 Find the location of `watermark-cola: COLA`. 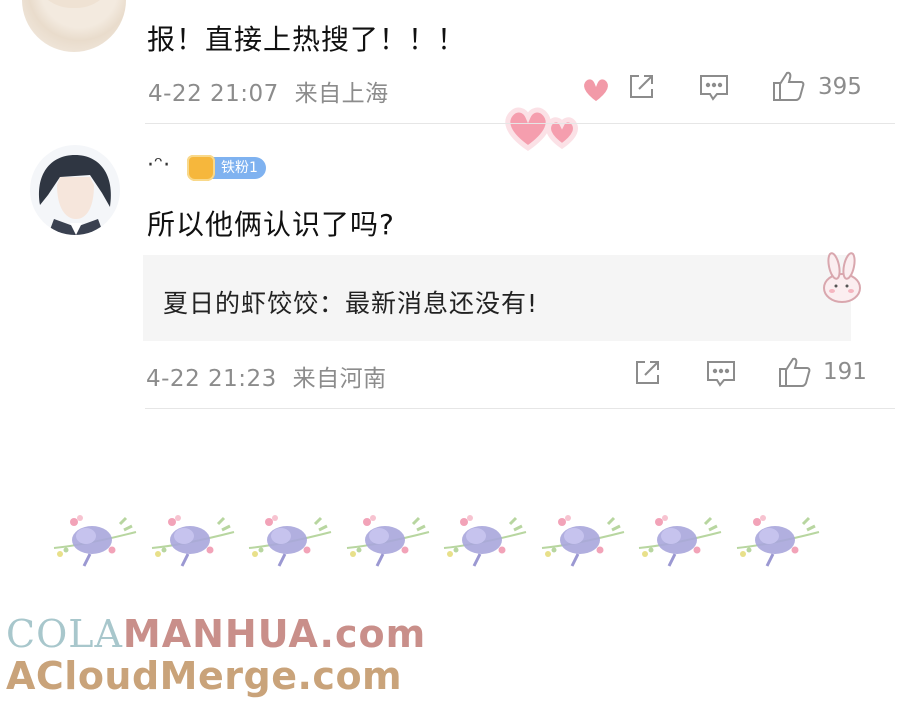

watermark-cola: COLA is located at coordinates (64, 634).